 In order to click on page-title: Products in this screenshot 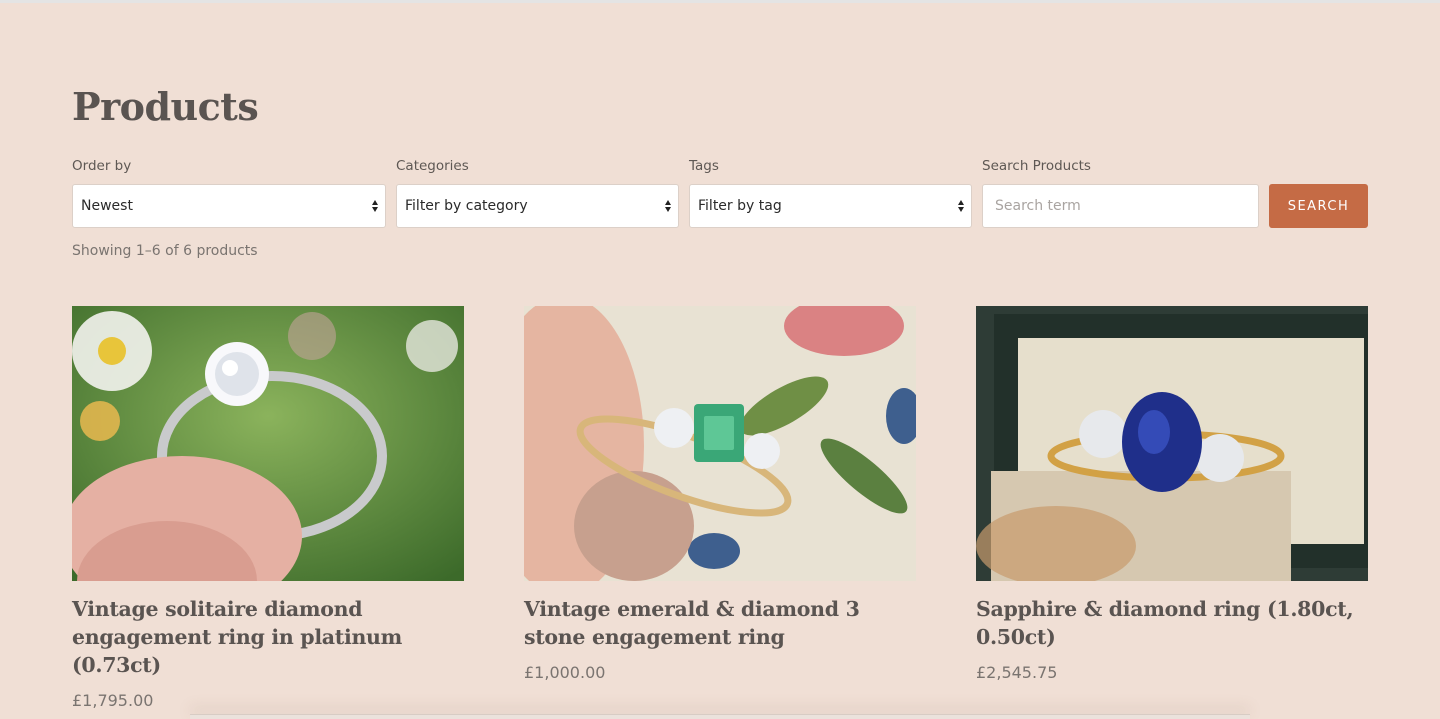, I will do `click(165, 106)`.